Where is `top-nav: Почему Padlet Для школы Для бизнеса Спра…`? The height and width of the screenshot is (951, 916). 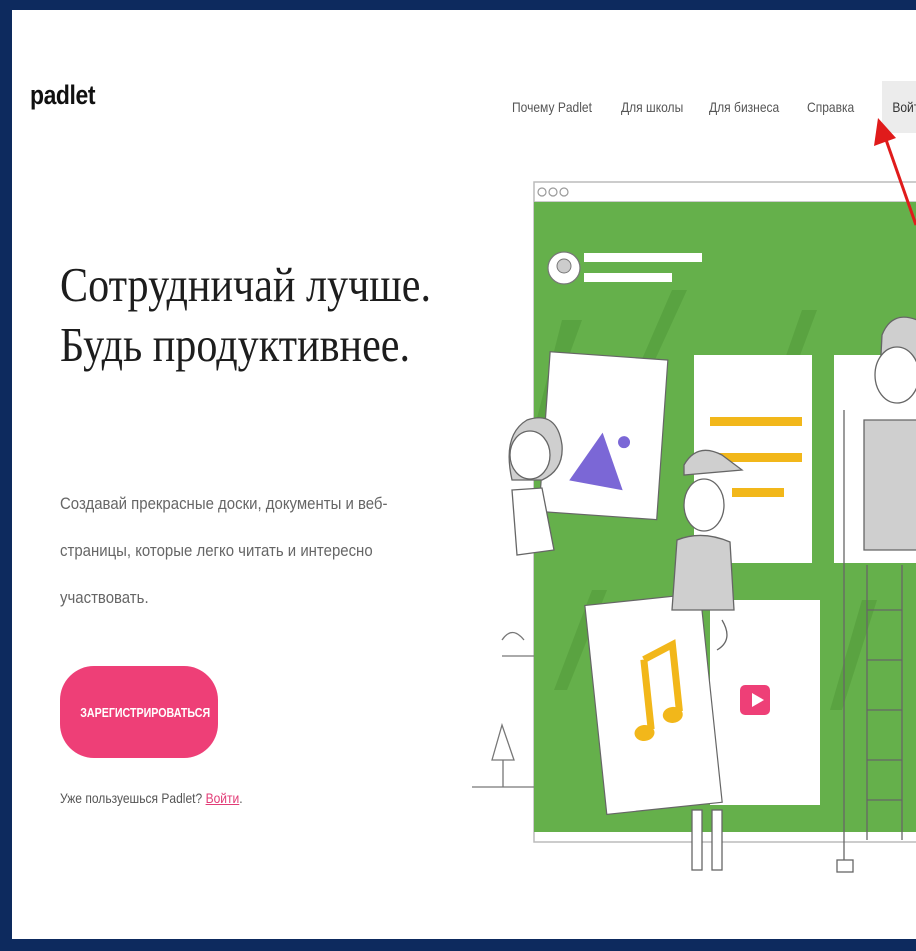
top-nav: Почему Padlet Для школы Для бизнеса Спра… is located at coordinates (714, 107).